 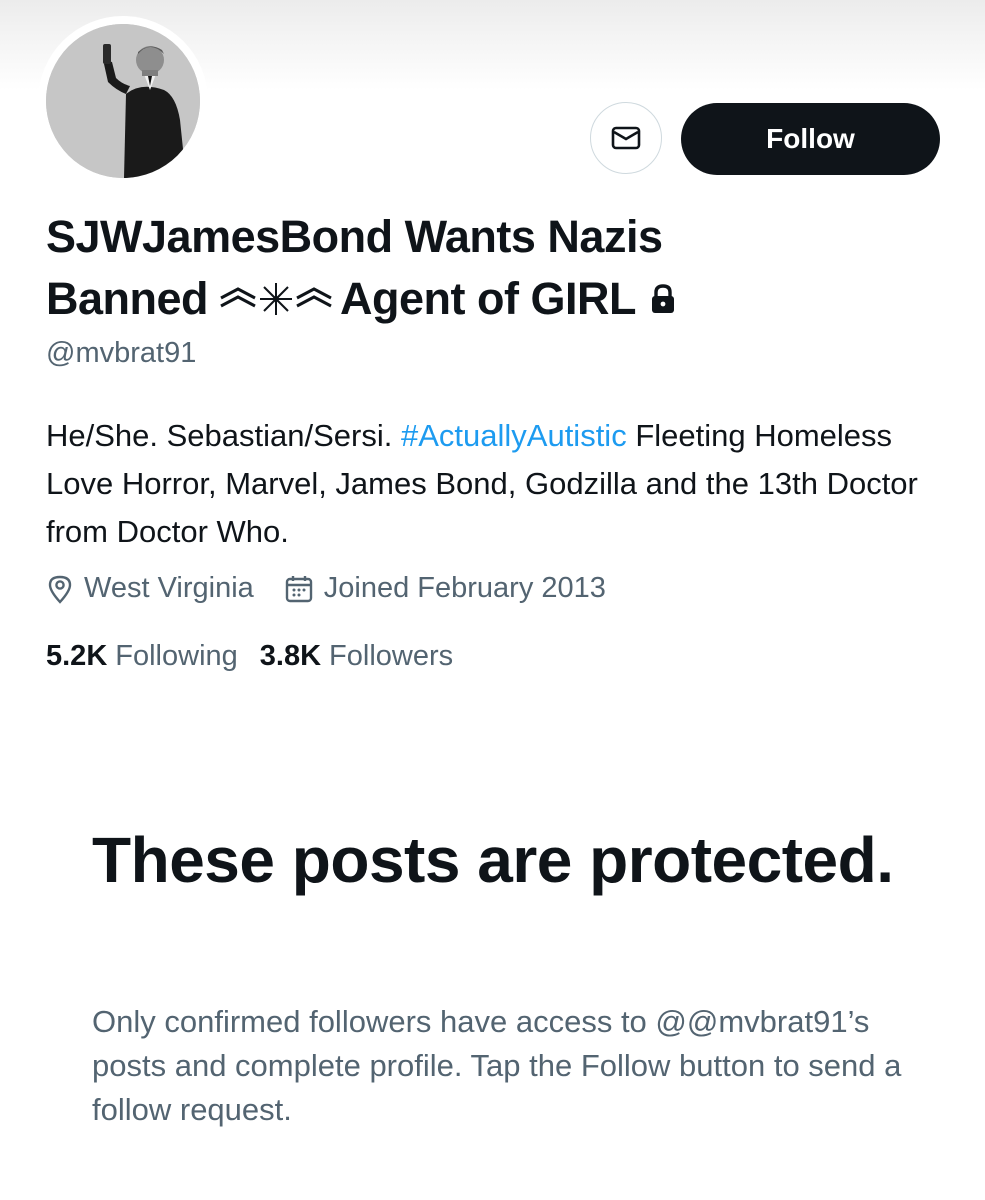 I want to click on lock-icon, so click(x=662, y=298).